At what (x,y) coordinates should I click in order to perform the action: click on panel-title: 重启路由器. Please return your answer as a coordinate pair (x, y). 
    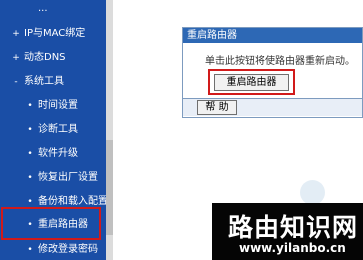
    Looking at the image, I should click on (272, 35).